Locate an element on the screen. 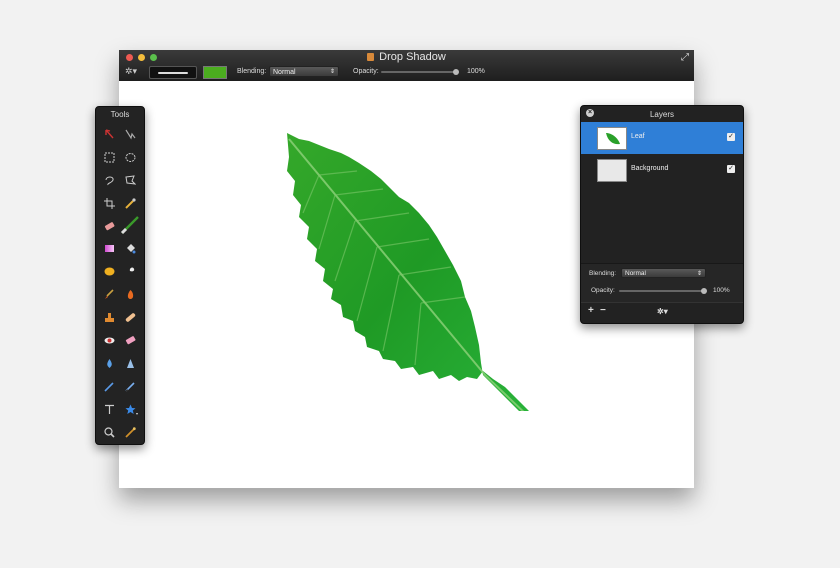  document-icon is located at coordinates (371, 57).